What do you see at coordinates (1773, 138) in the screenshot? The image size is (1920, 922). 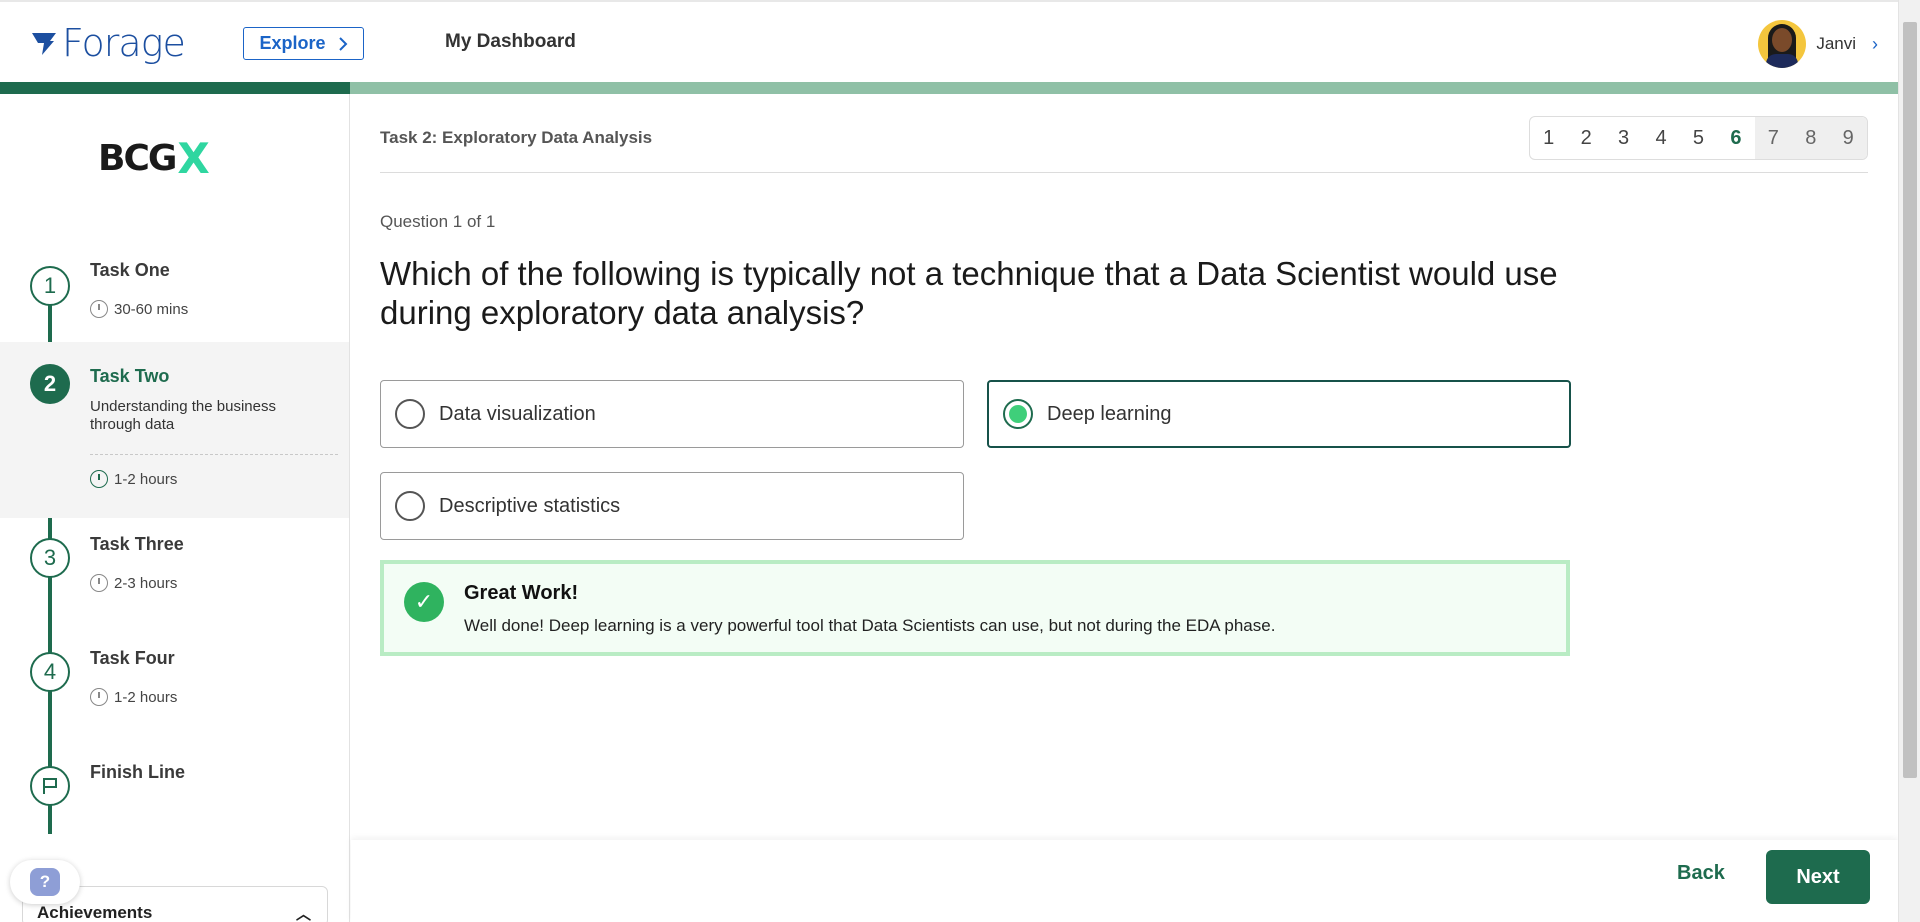 I see `page-7: 7` at bounding box center [1773, 138].